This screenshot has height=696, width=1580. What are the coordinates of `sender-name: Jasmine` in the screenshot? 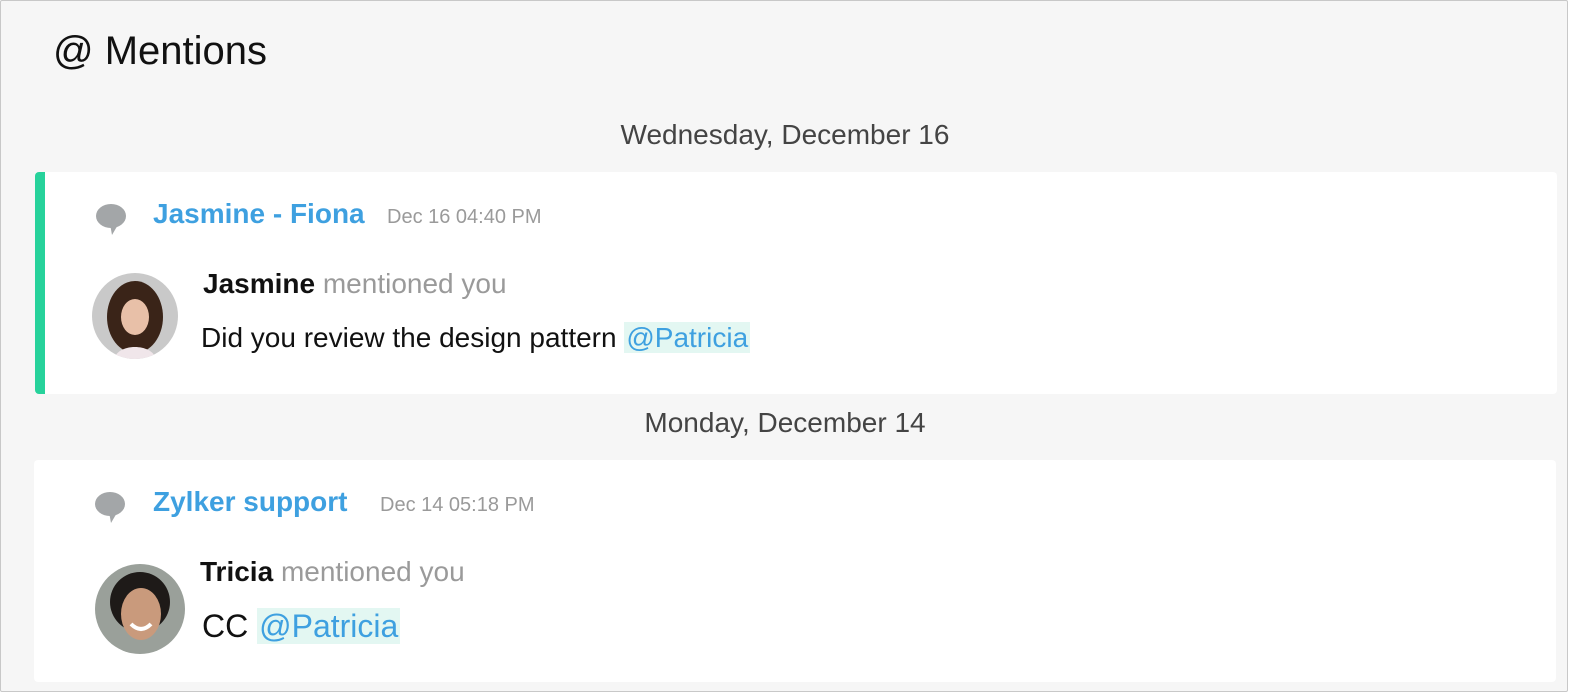 It's located at (259, 283).